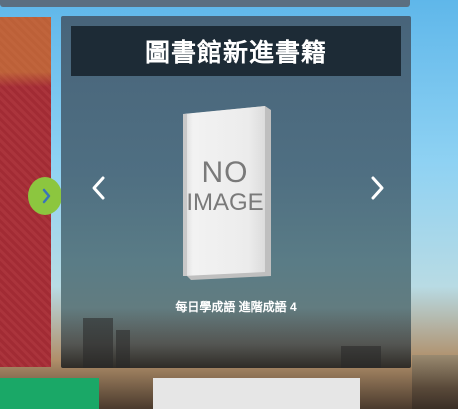 The image size is (458, 409). Describe the element at coordinates (435, 382) in the screenshot. I see `city-background-right` at that location.